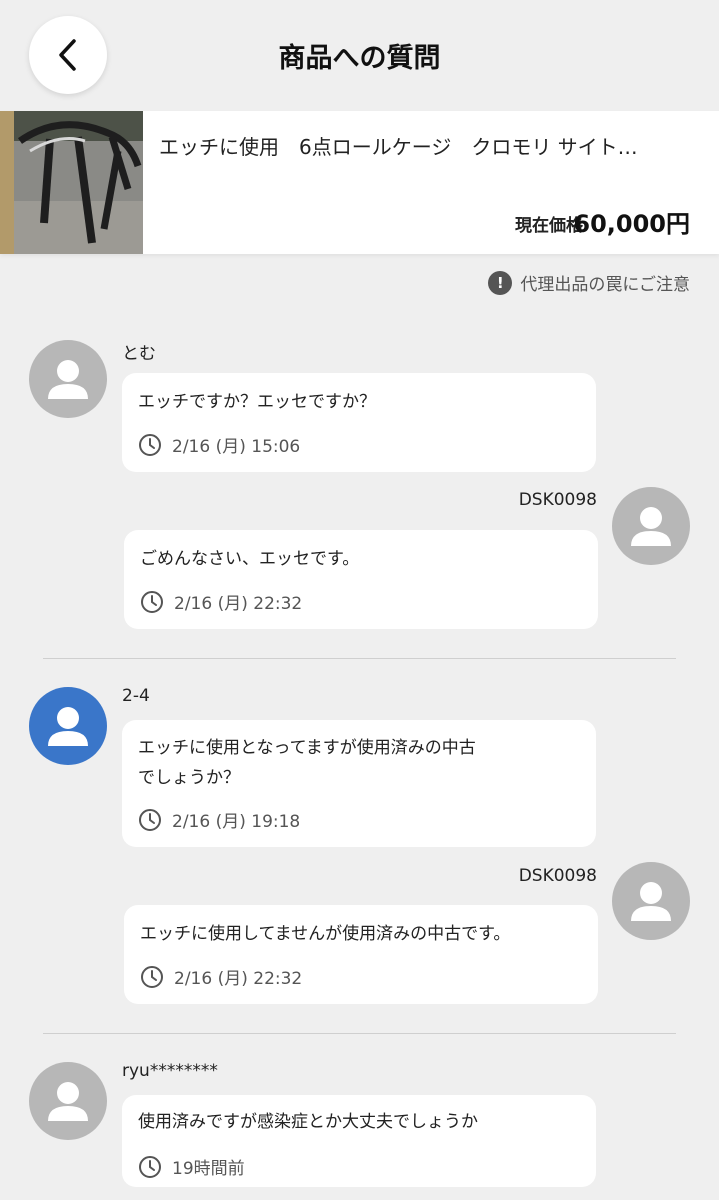  I want to click on question-username: ryu********, so click(170, 1071).